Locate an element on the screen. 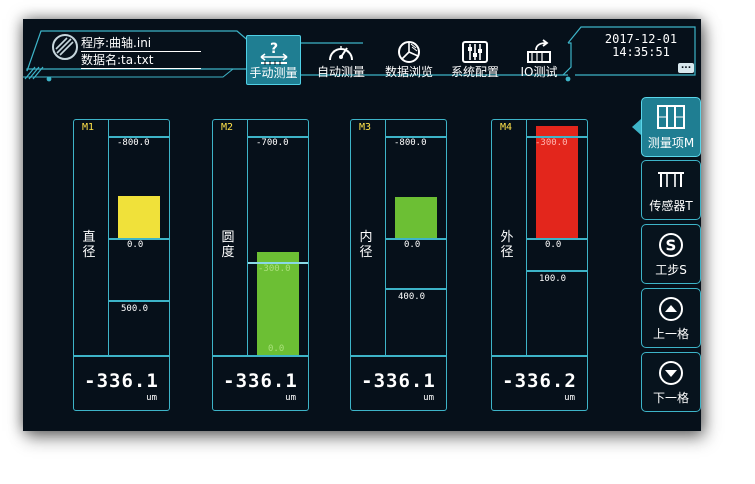 Image resolution: width=755 pixels, height=484 pixels. tab-system-config: 系统配置 is located at coordinates (475, 59).